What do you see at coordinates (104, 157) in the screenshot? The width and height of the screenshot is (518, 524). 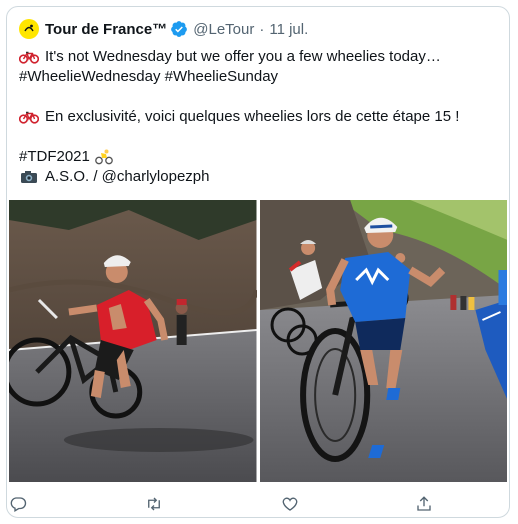 I see `yellow-jersey-cyclist-emoji-icon` at bounding box center [104, 157].